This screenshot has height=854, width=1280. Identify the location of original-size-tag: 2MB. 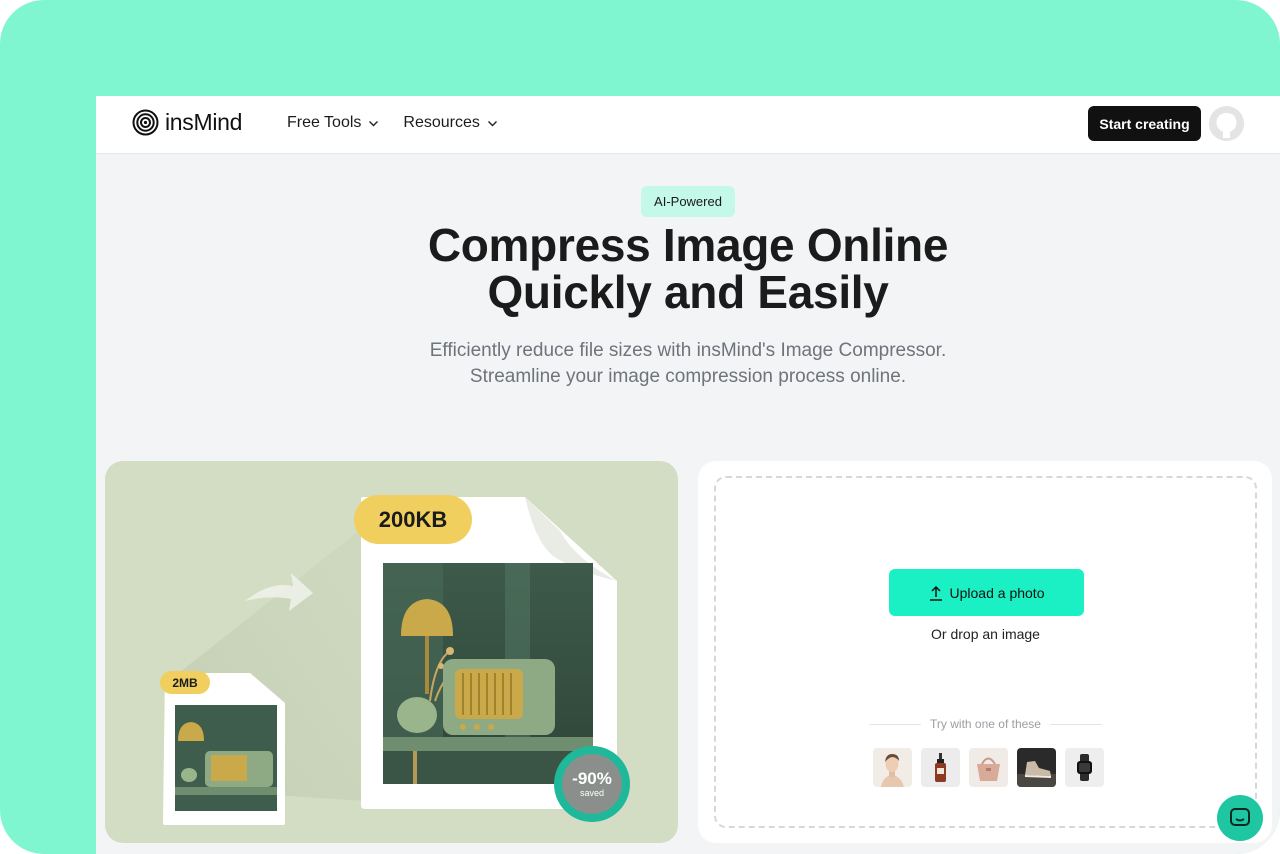
(185, 682).